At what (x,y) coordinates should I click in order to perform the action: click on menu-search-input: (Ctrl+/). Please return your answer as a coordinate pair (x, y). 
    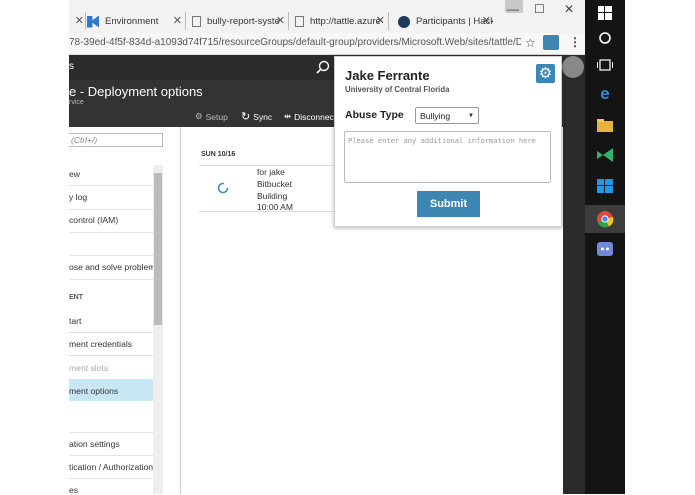
    Looking at the image, I should click on (116, 140).